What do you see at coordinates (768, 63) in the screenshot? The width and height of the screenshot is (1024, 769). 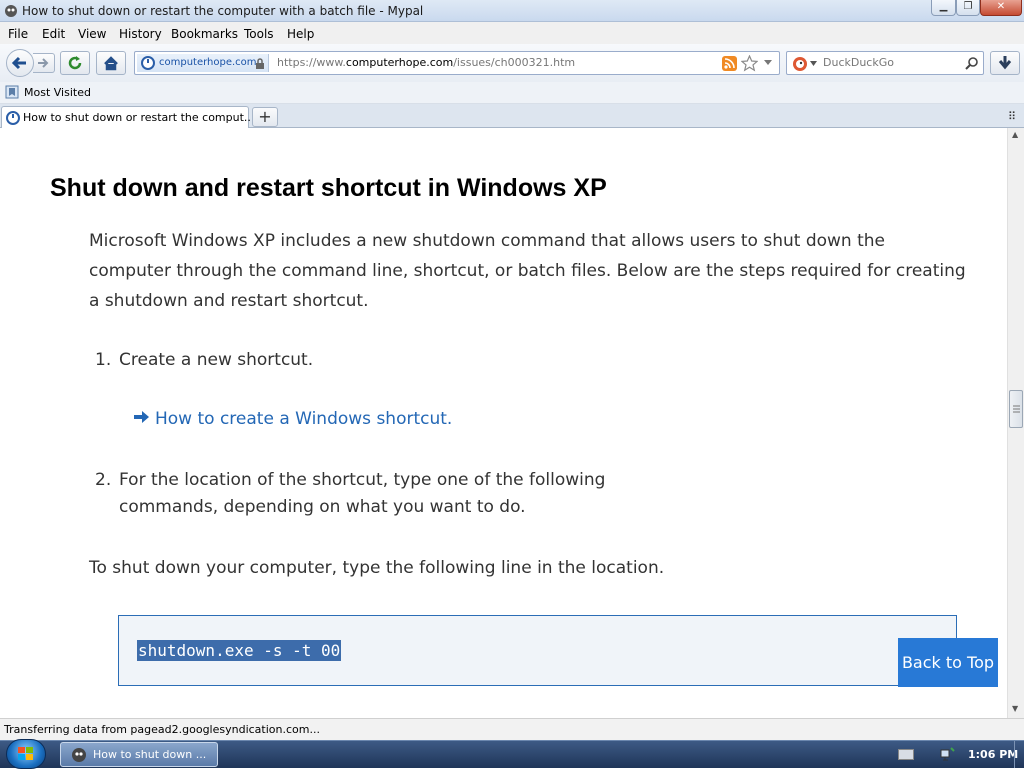 I see `url-dropdown-icon` at bounding box center [768, 63].